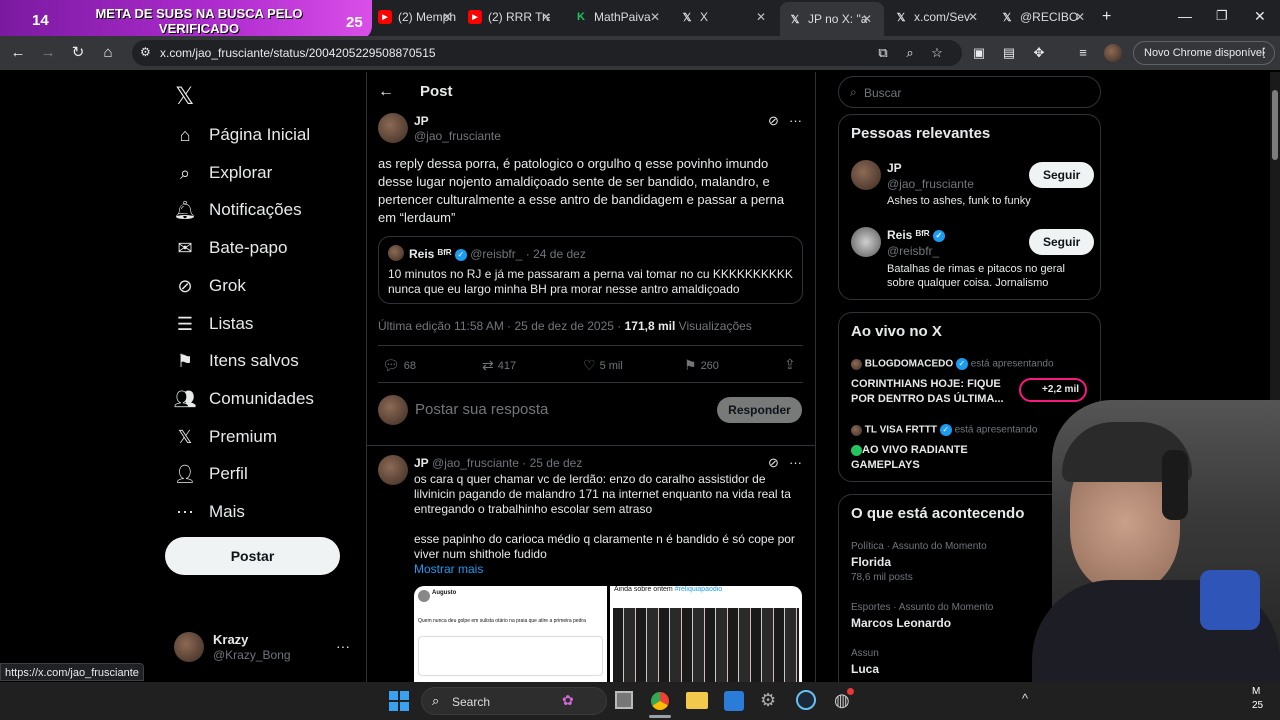 This screenshot has height=720, width=1280. Describe the element at coordinates (78, 53) in the screenshot. I see `reload-icon: ↻` at that location.